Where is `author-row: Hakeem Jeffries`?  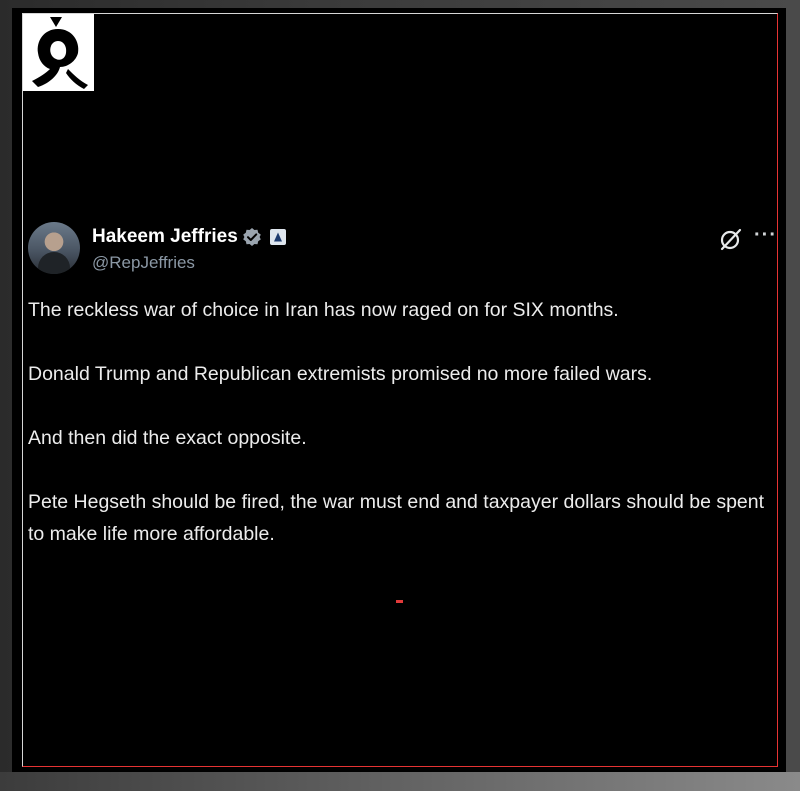
author-row: Hakeem Jeffries is located at coordinates (189, 237).